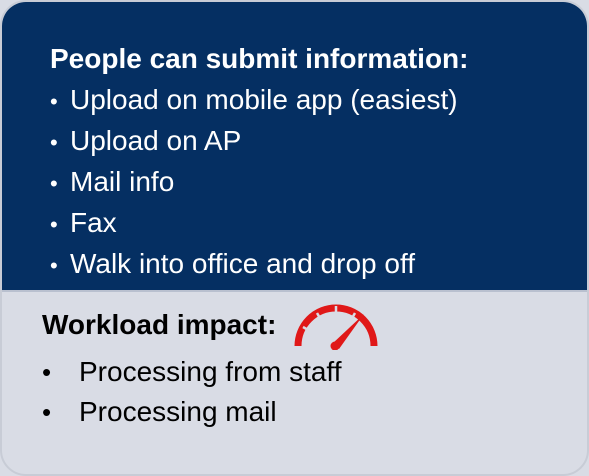  I want to click on submit-title: People can submit information:, so click(259, 58).